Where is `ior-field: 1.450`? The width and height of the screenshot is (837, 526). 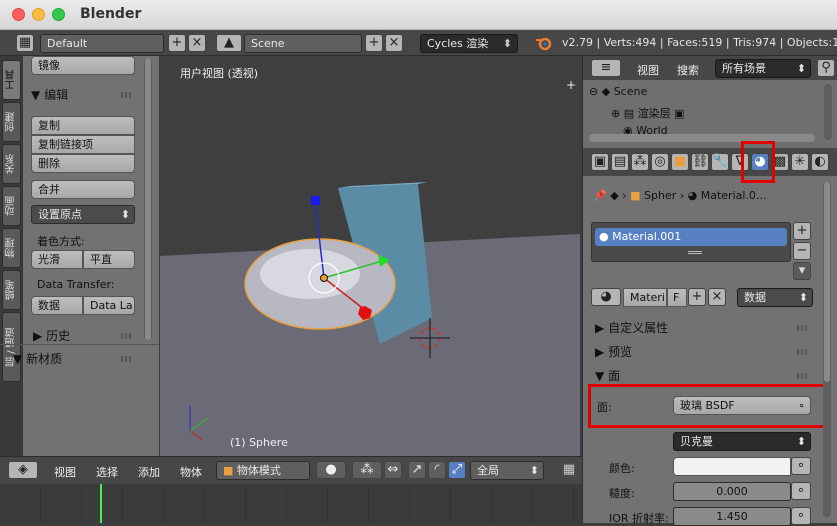 ior-field: 1.450 is located at coordinates (732, 516).